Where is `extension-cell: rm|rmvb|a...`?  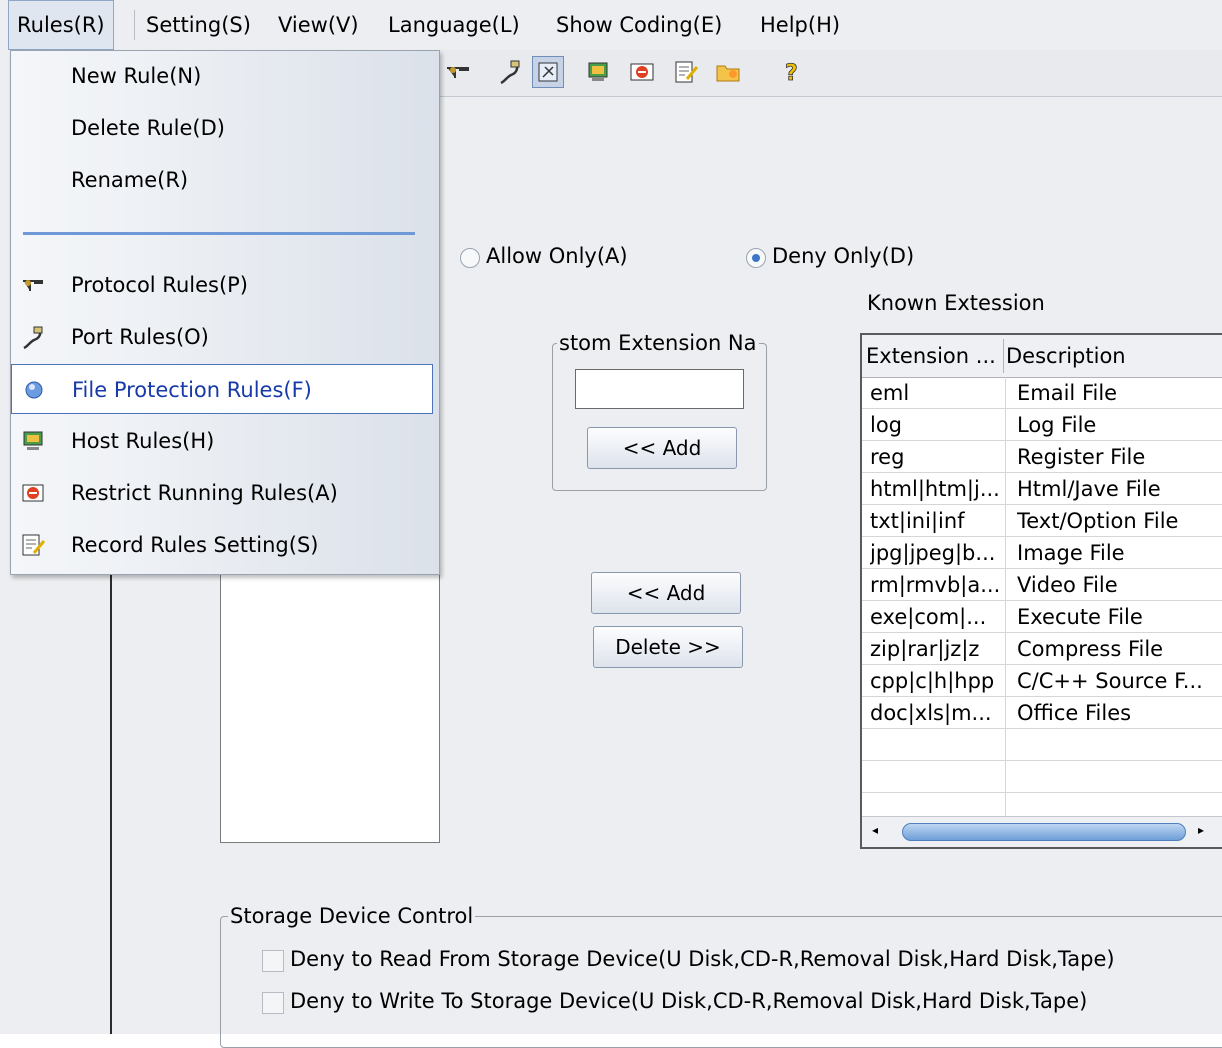
extension-cell: rm|rmvb|a... is located at coordinates (935, 585).